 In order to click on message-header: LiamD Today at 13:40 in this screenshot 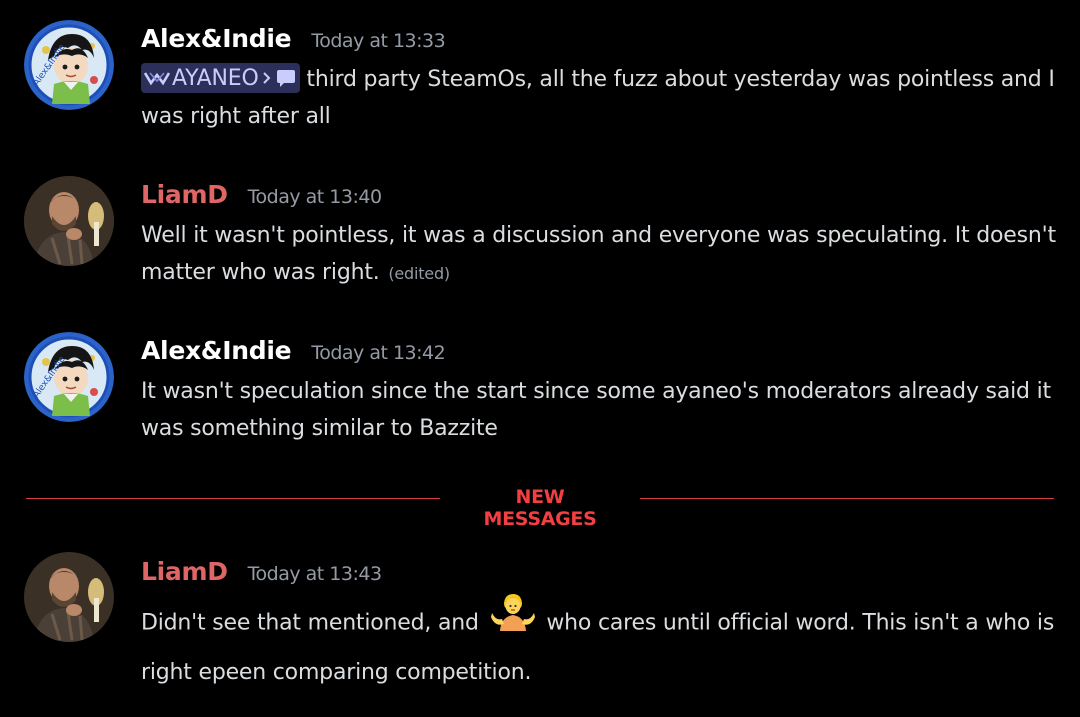, I will do `click(261, 198)`.